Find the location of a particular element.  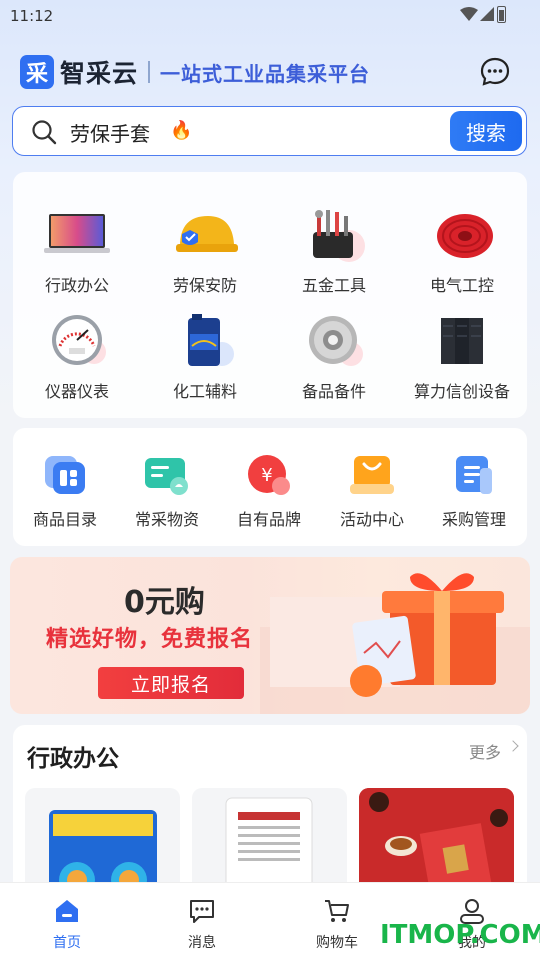

category-chemical: 化工辅料 is located at coordinates (205, 357).